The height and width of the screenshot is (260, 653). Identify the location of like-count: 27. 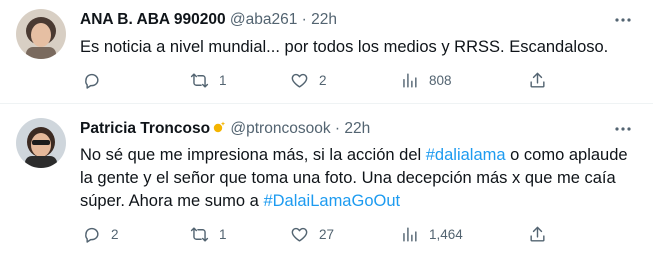
(327, 234).